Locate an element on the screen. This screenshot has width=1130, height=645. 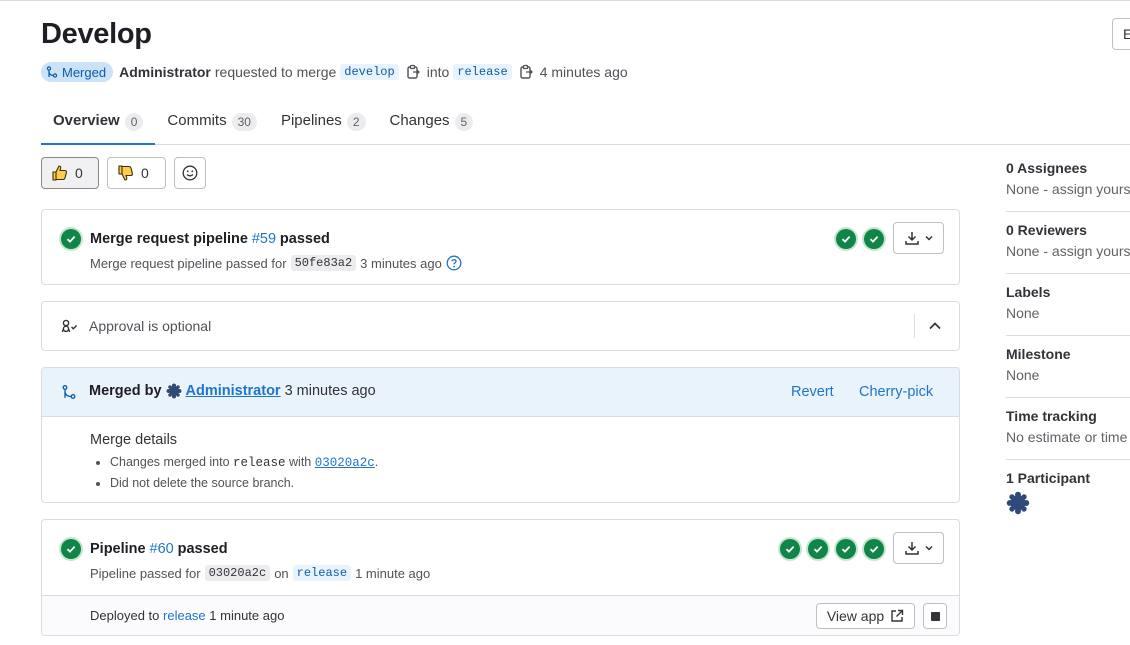
tab-commits: Commits 30 is located at coordinates (212, 126).